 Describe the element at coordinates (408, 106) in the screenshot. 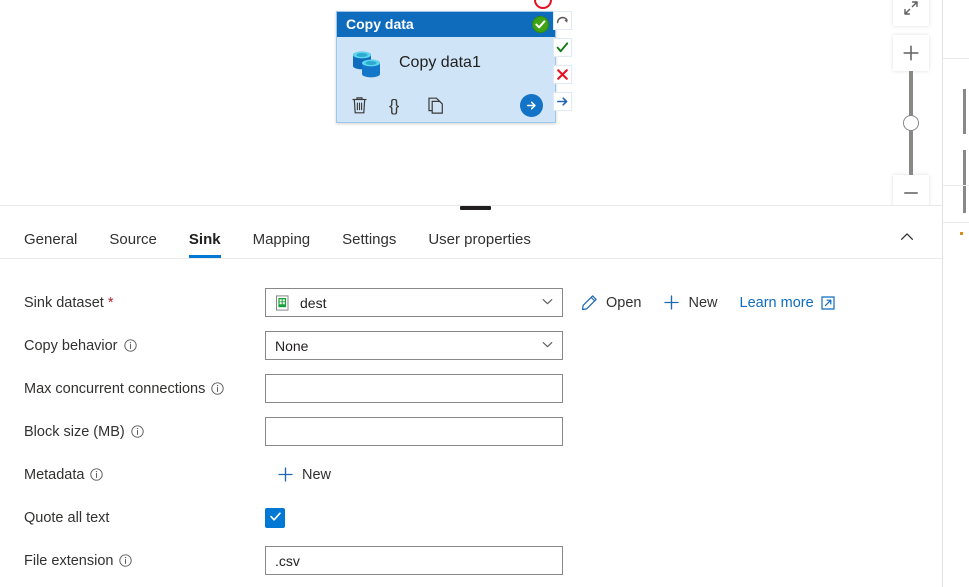

I see `braces-icon: {}` at that location.